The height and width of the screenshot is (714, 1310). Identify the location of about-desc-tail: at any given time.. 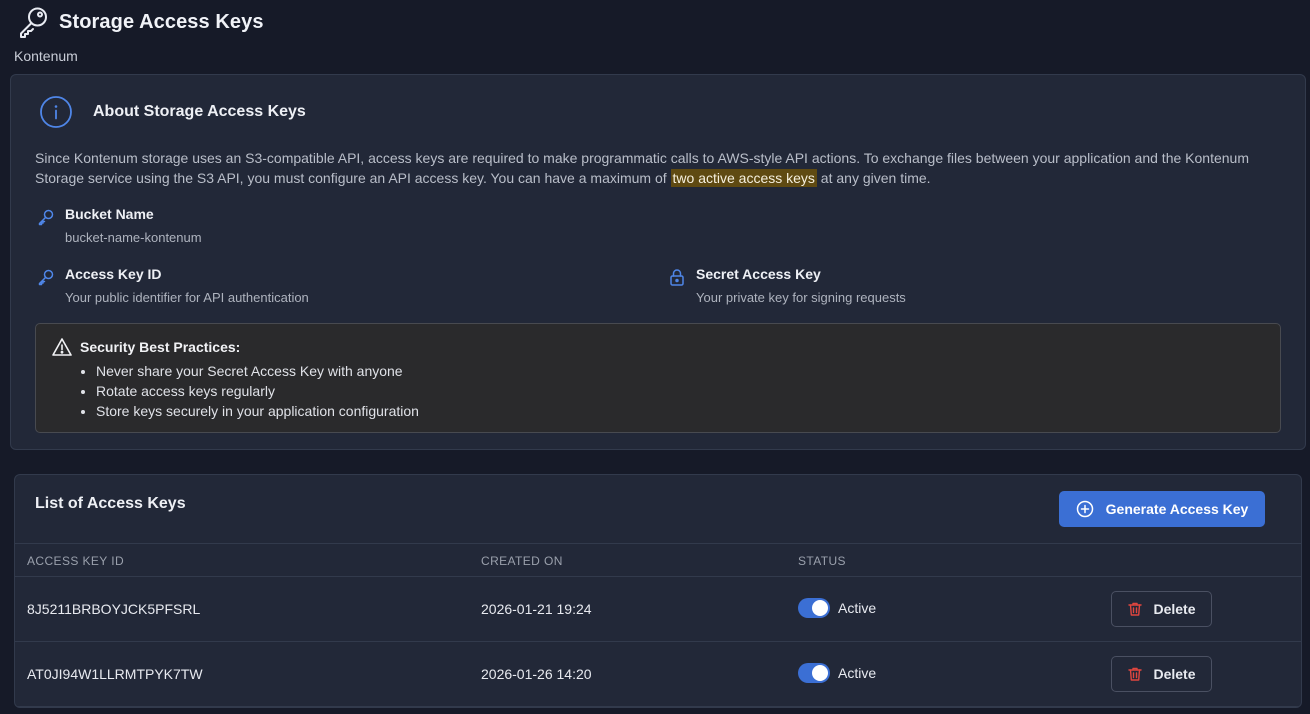
(873, 178).